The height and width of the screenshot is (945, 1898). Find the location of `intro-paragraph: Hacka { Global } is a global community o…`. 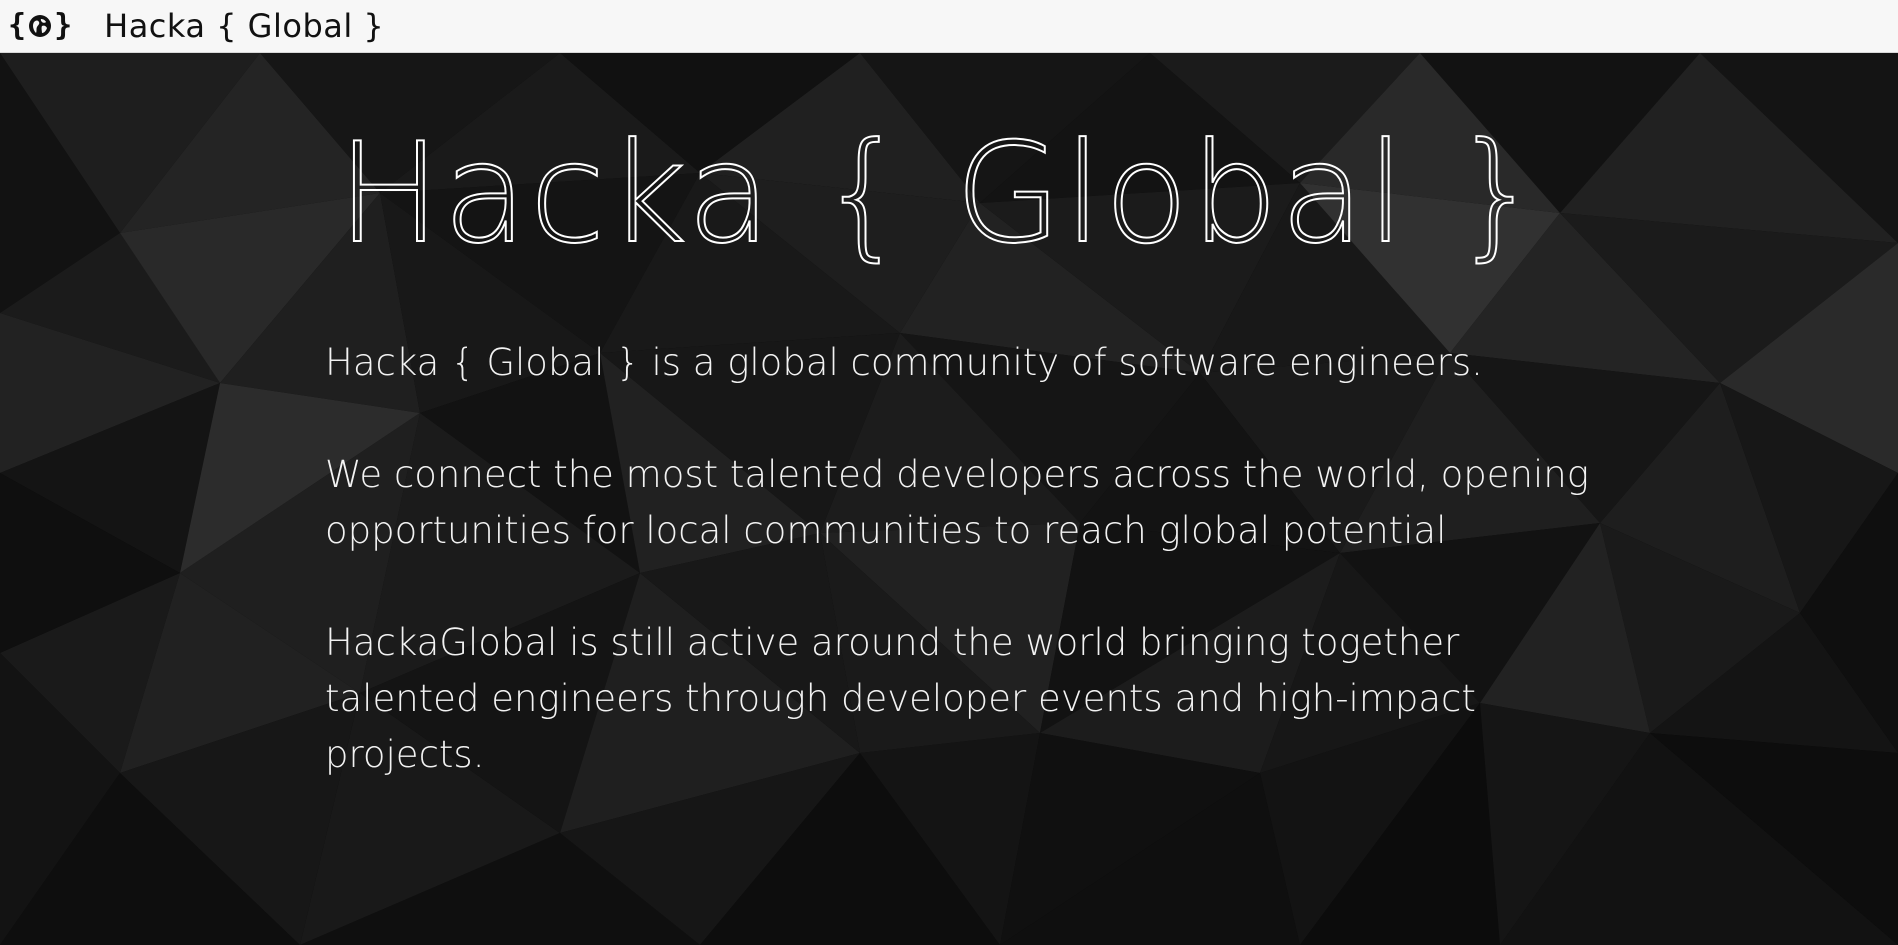

intro-paragraph: Hacka { Global } is a global community o… is located at coordinates (904, 362).